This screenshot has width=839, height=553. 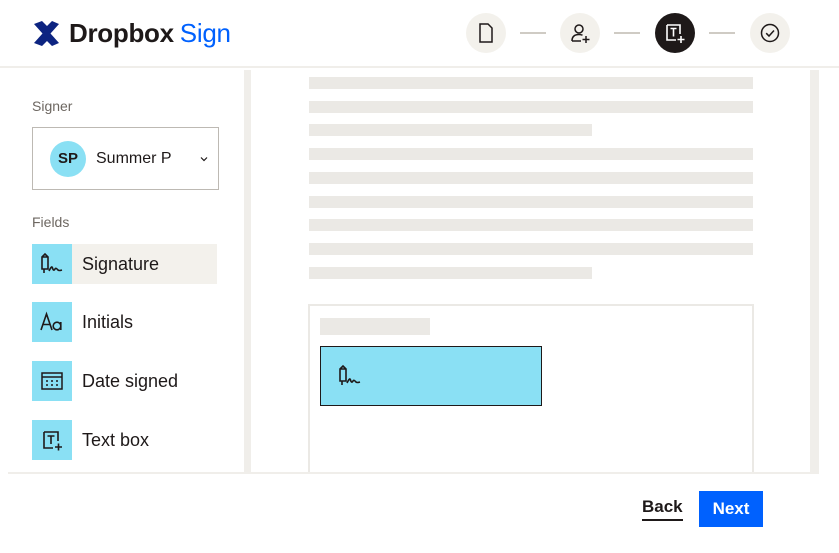 I want to click on dropbox-sign-logo: Dropbox Sign, so click(x=132, y=33).